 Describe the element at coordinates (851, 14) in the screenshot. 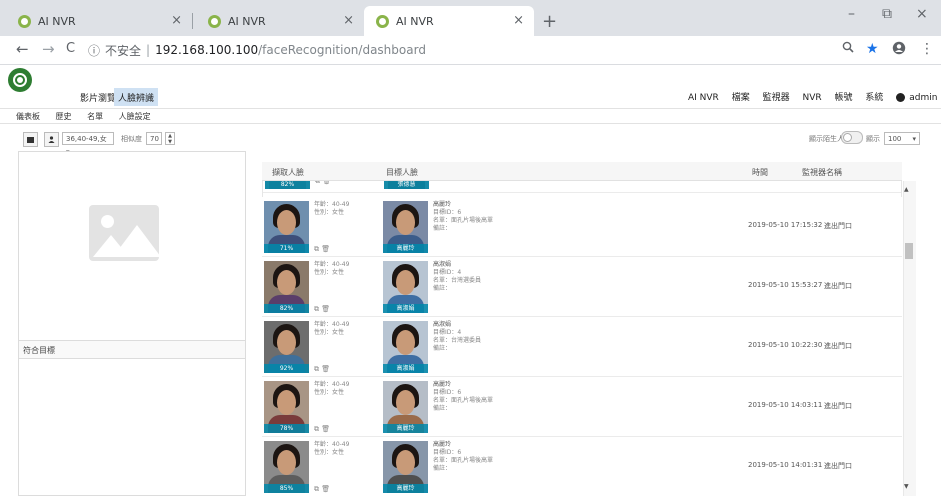

I see `minimize-icon: –` at that location.